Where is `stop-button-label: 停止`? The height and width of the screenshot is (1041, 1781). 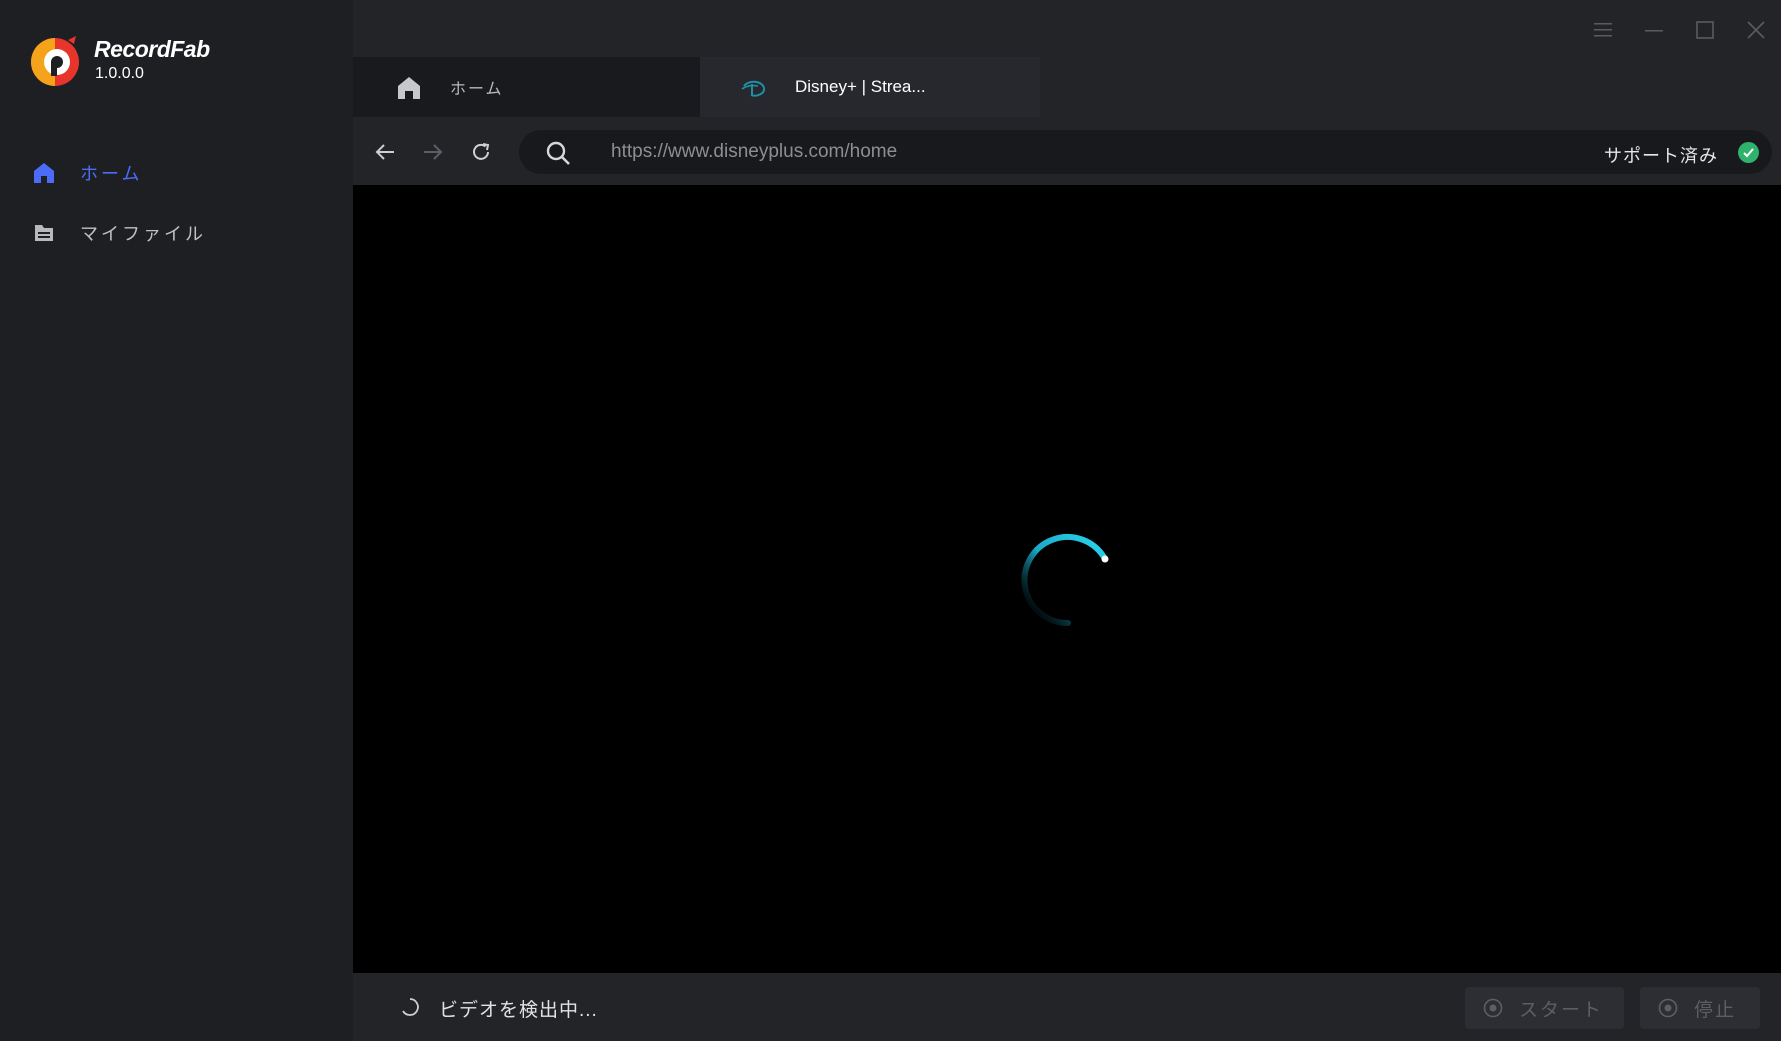 stop-button-label: 停止 is located at coordinates (1715, 1010).